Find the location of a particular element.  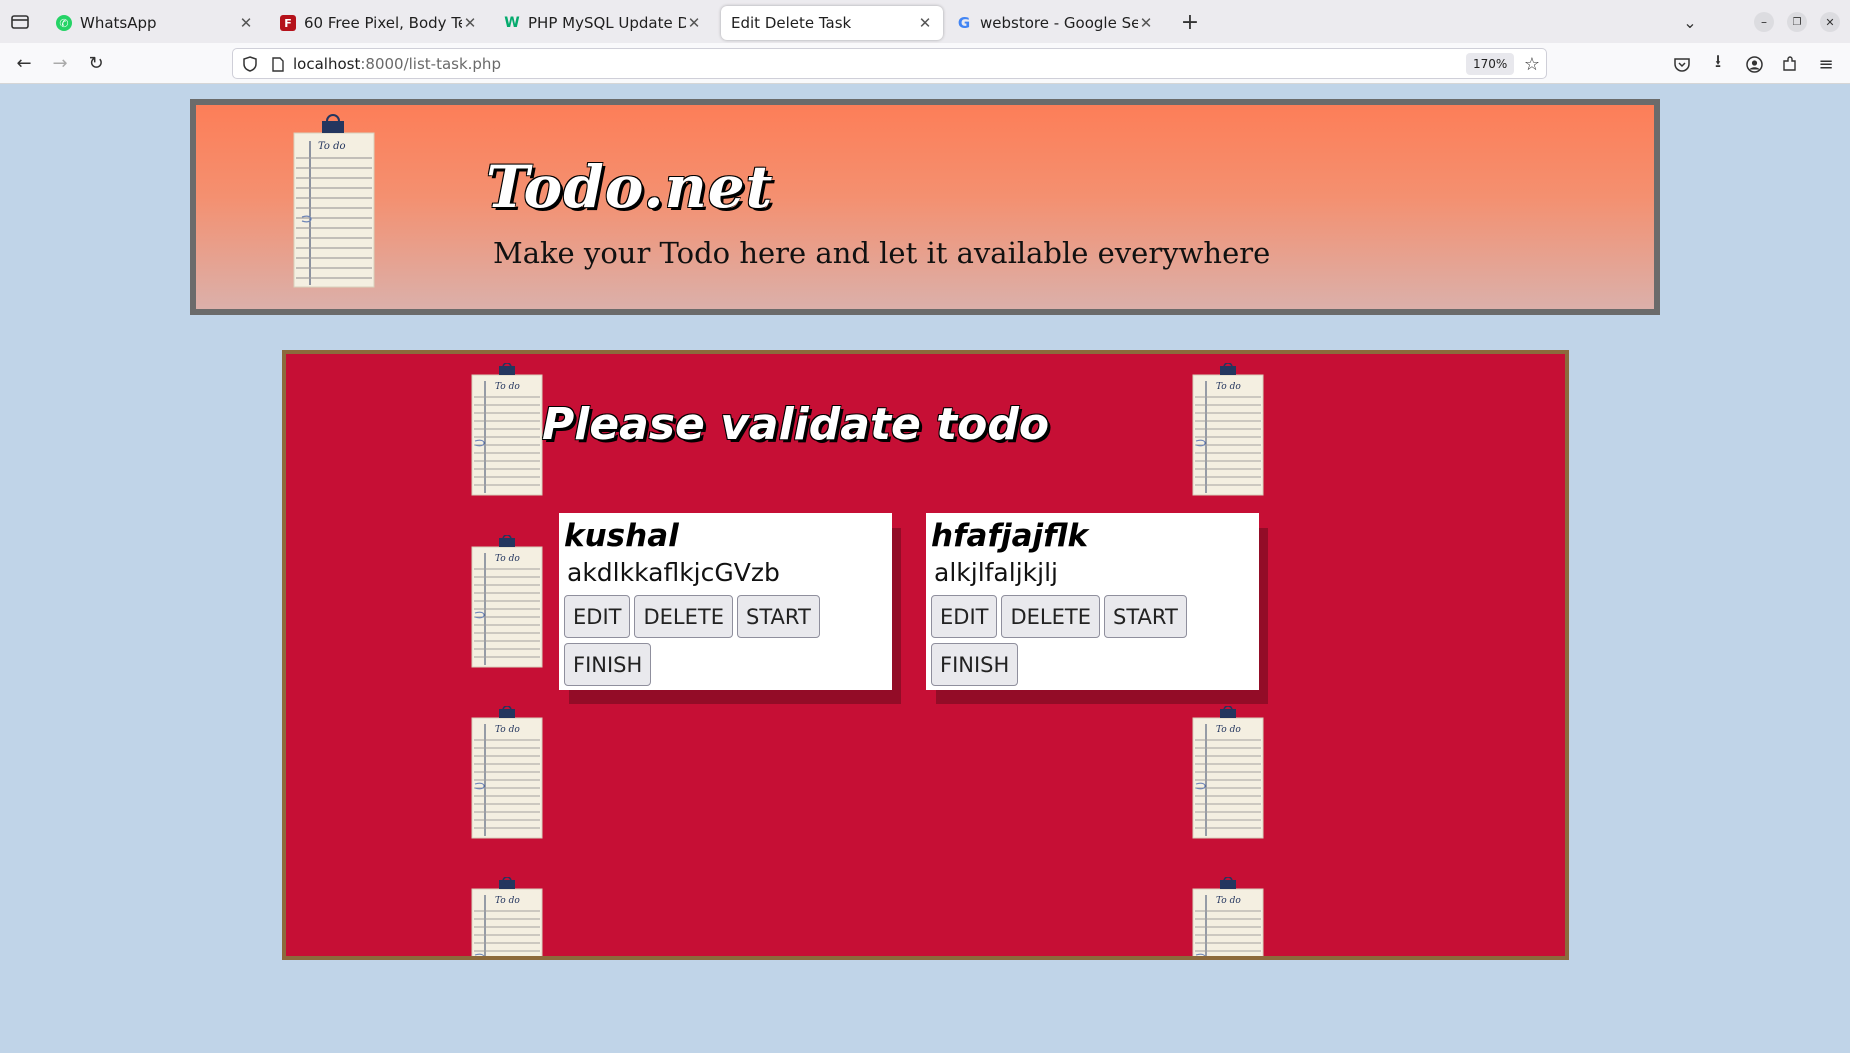

minimize-icon: – is located at coordinates (1764, 22).